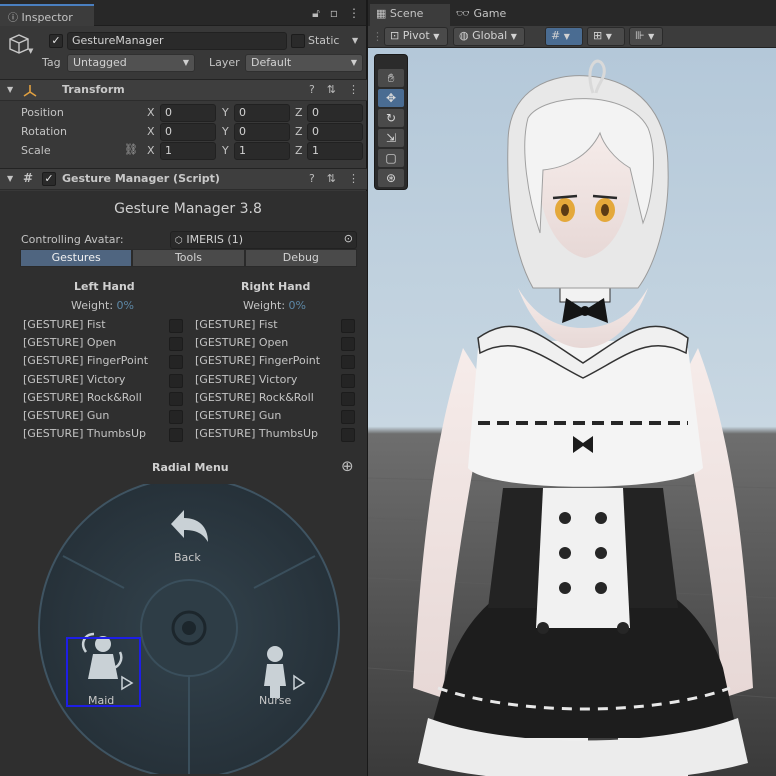 This screenshot has height=776, width=776. I want to click on rect-tool: ▢, so click(391, 158).